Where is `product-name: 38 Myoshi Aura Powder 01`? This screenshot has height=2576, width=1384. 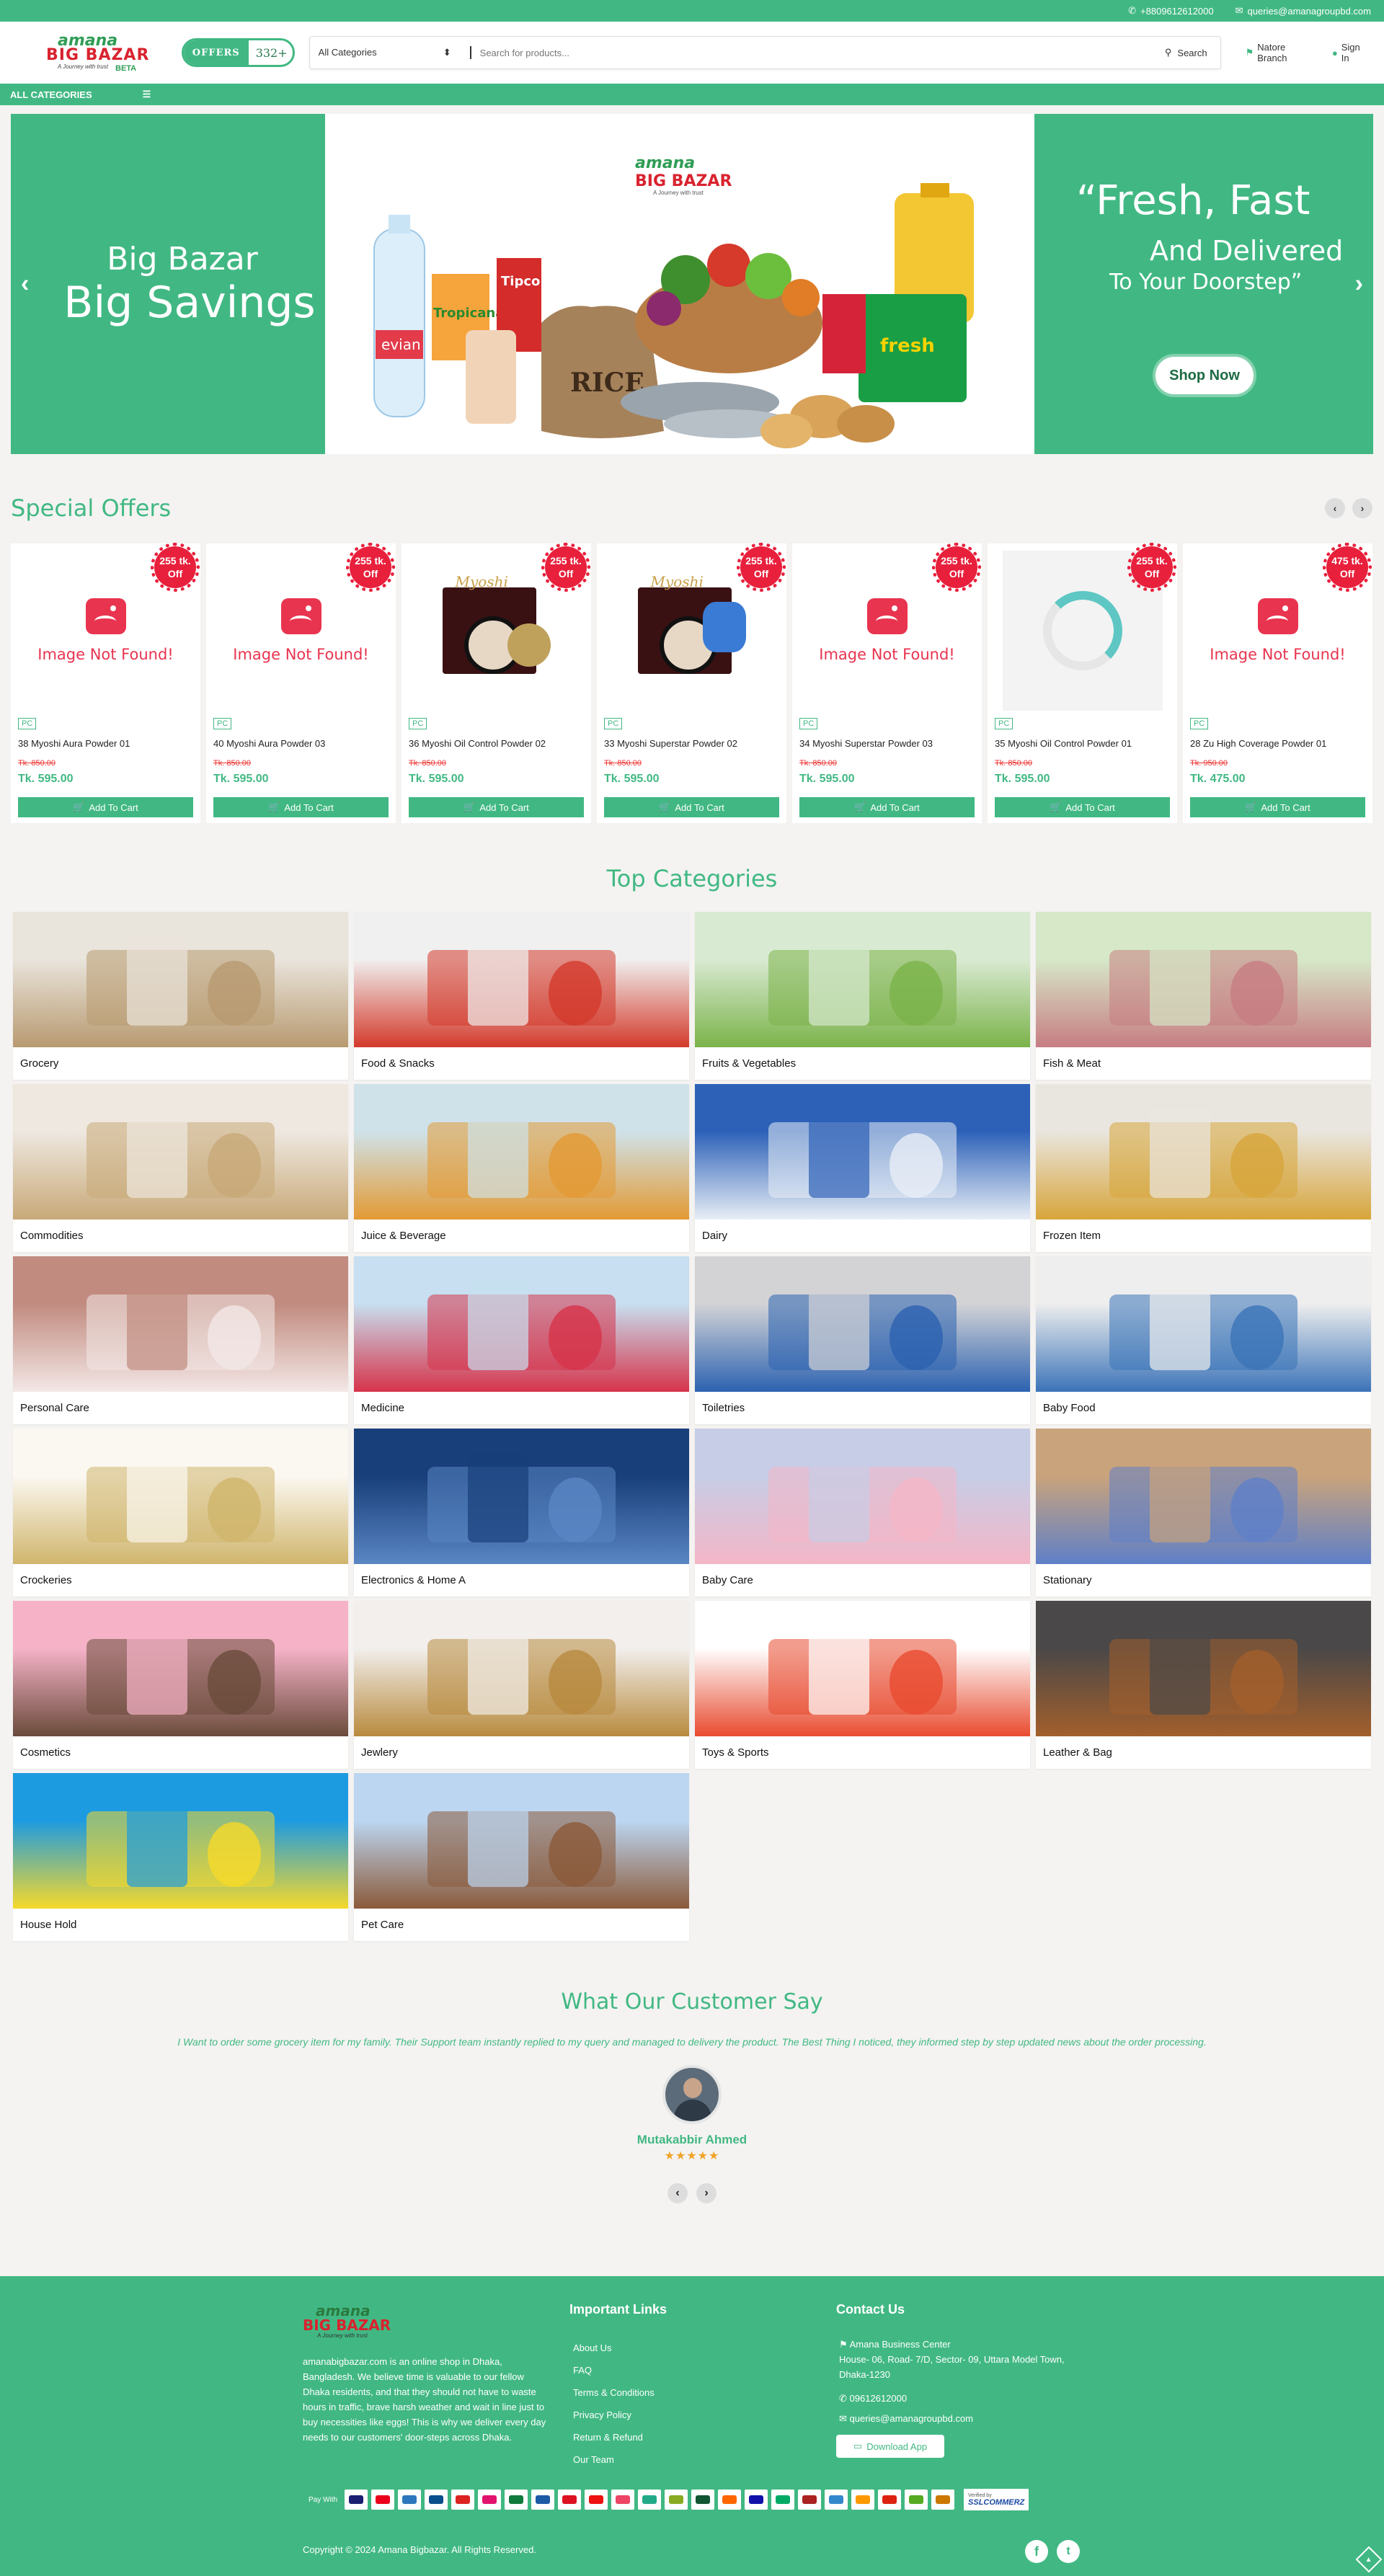
product-name: 38 Myoshi Aura Powder 01 is located at coordinates (74, 743).